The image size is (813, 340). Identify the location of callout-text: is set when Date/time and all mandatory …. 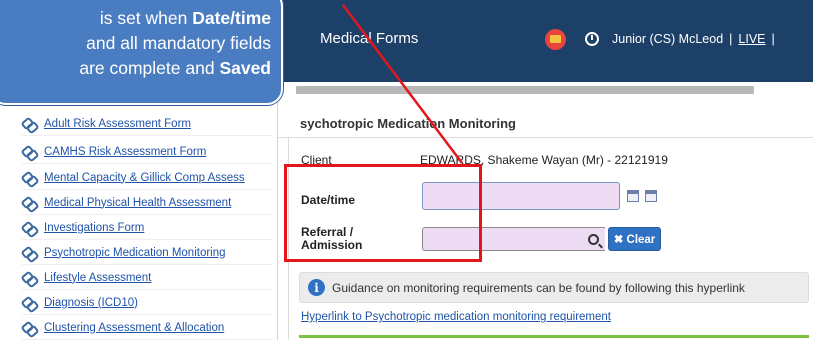
(138, 43).